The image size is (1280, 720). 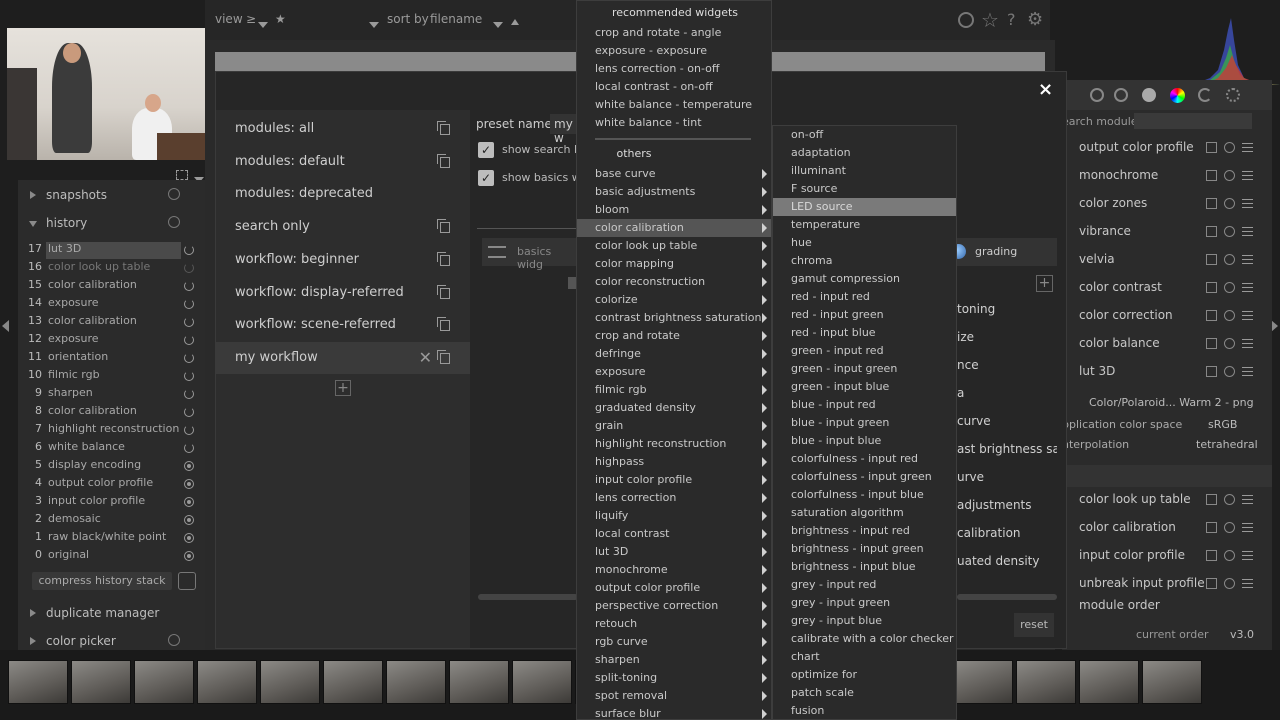 What do you see at coordinates (1167, 316) in the screenshot?
I see `module-item: color correction` at bounding box center [1167, 316].